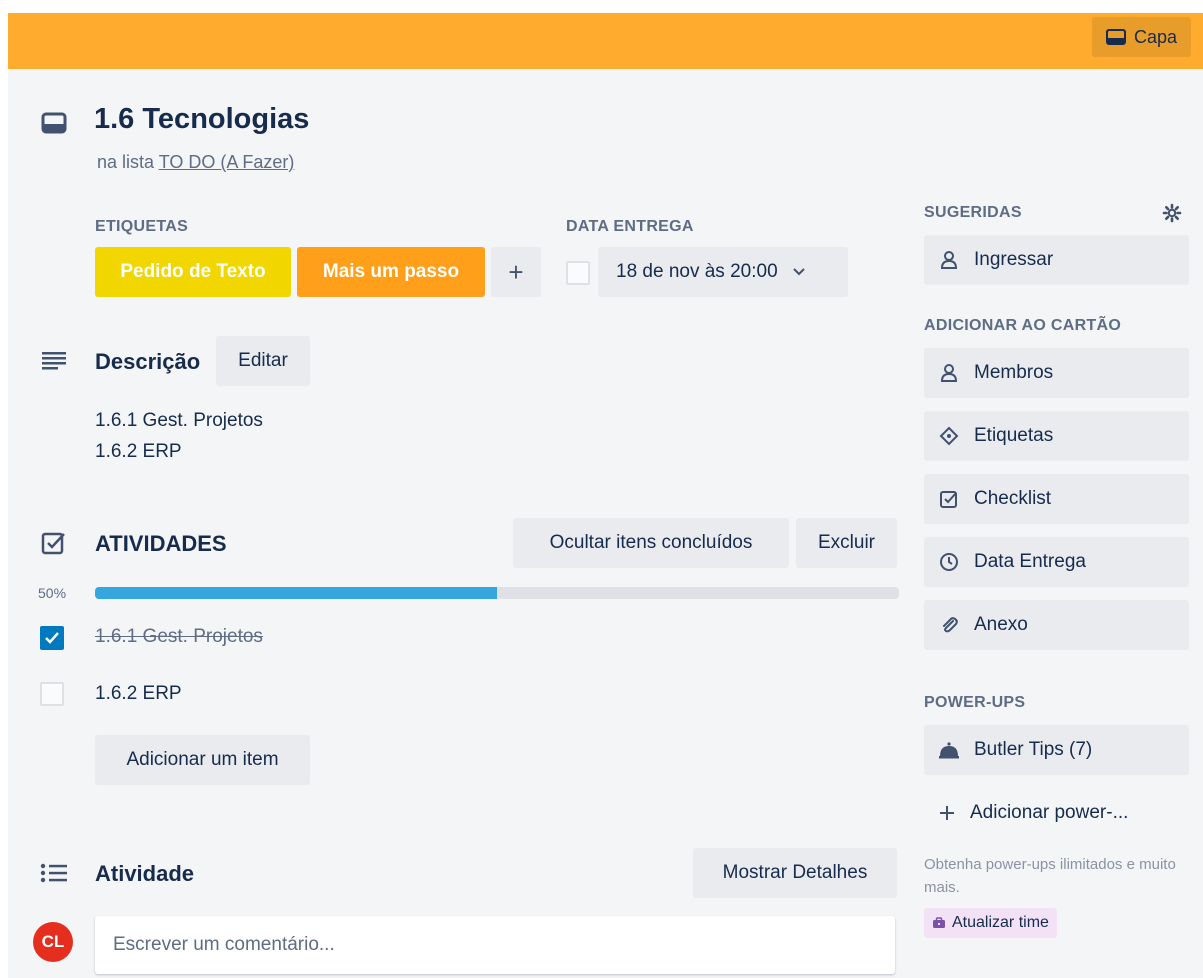  Describe the element at coordinates (975, 702) in the screenshot. I see `power-ups-heading: POWER-UPS` at that location.